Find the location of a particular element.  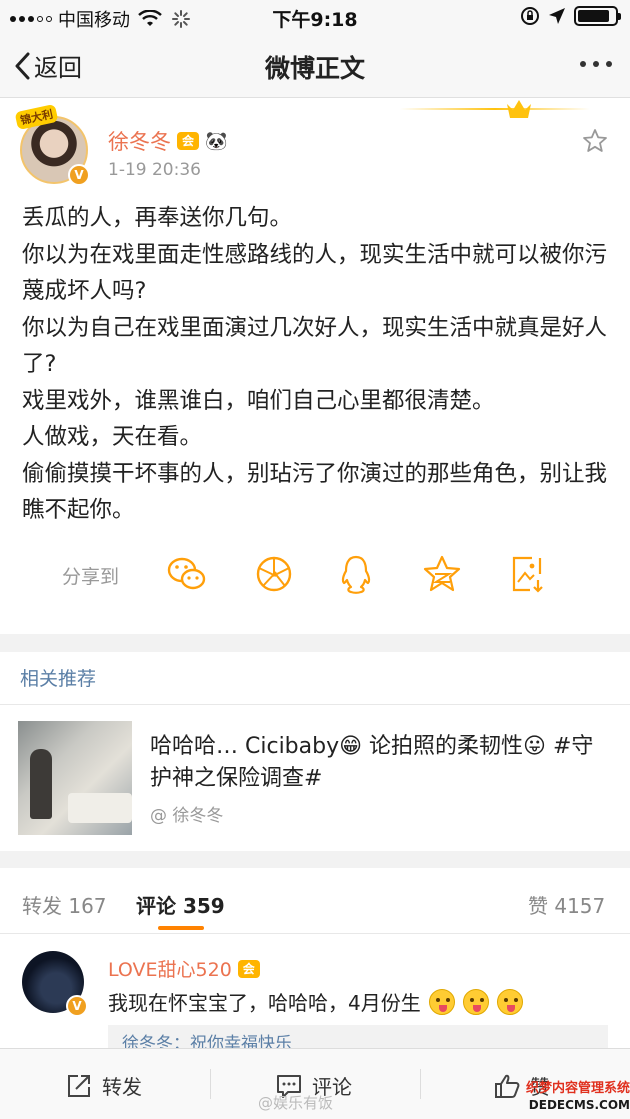

post-paragraph: 你以为自己在戏里面演过几次好人，现实生活中就真是好人了? is located at coordinates (315, 346).